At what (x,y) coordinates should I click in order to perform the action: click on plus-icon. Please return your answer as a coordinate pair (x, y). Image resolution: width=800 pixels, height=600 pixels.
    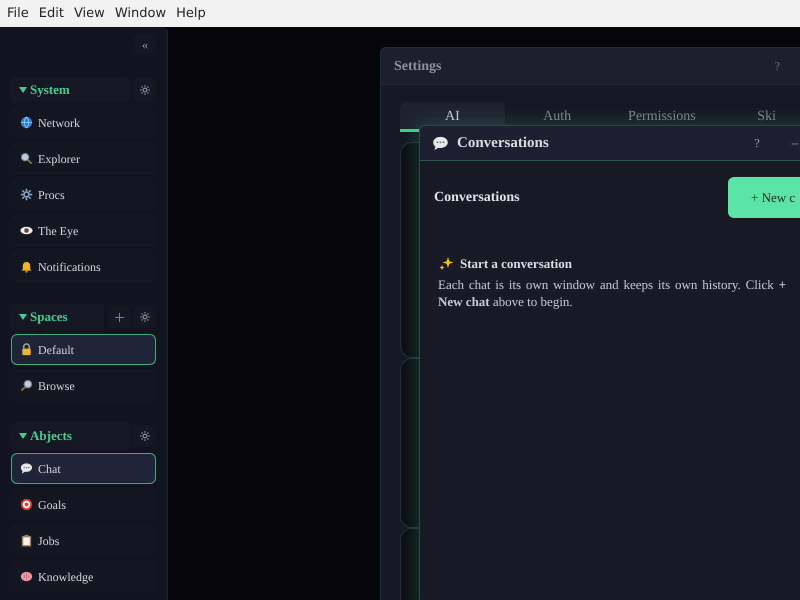
    Looking at the image, I should click on (119, 317).